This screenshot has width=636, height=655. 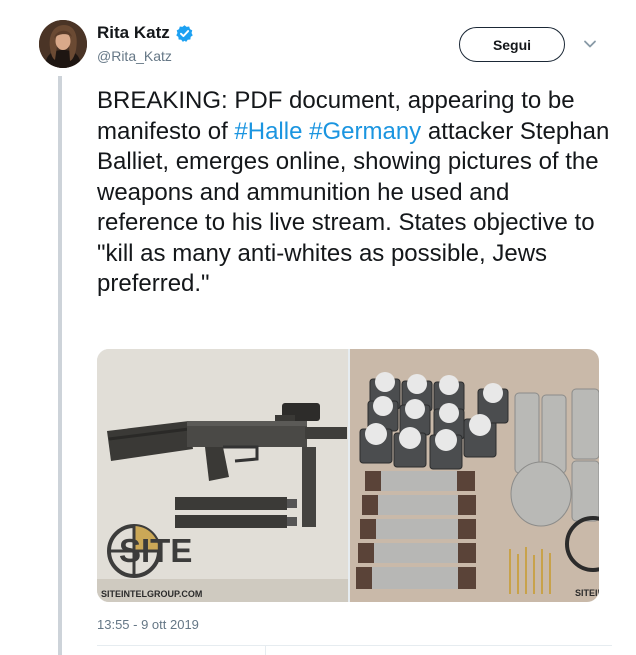 I want to click on divider, so click(x=354, y=645).